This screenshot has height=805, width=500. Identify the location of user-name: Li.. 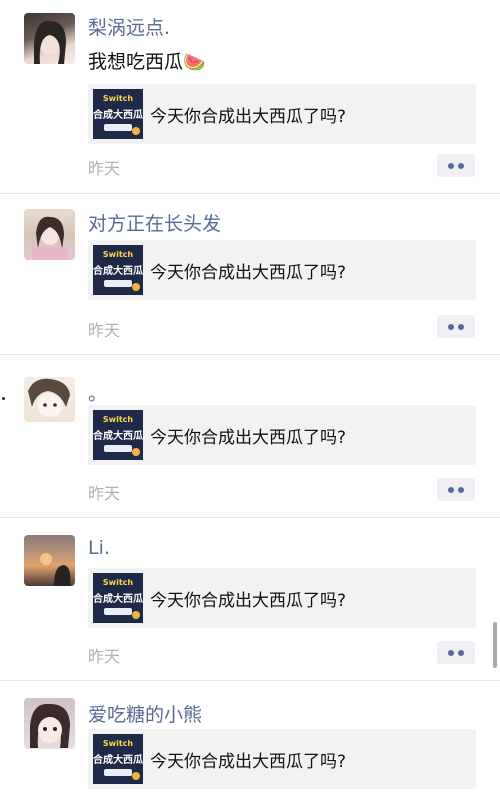
(99, 548).